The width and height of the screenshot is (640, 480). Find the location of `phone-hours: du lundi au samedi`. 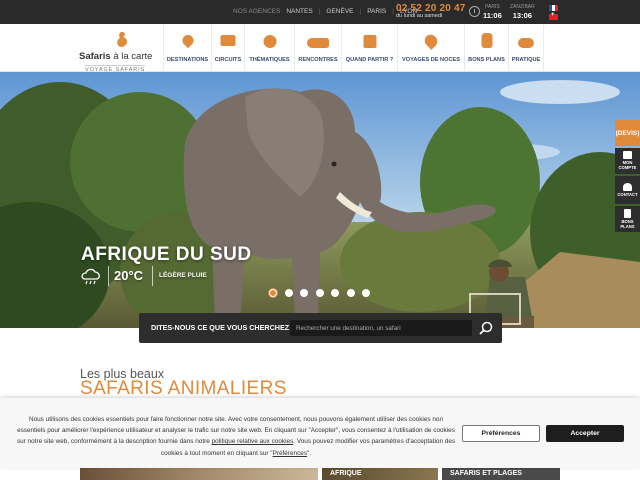

phone-hours: du lundi au samedi is located at coordinates (419, 16).